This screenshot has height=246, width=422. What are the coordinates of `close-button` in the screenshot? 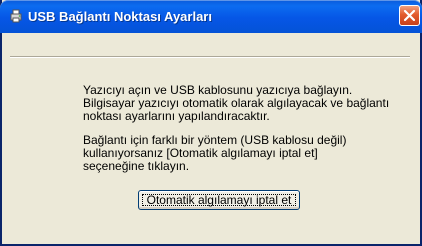 It's located at (409, 15).